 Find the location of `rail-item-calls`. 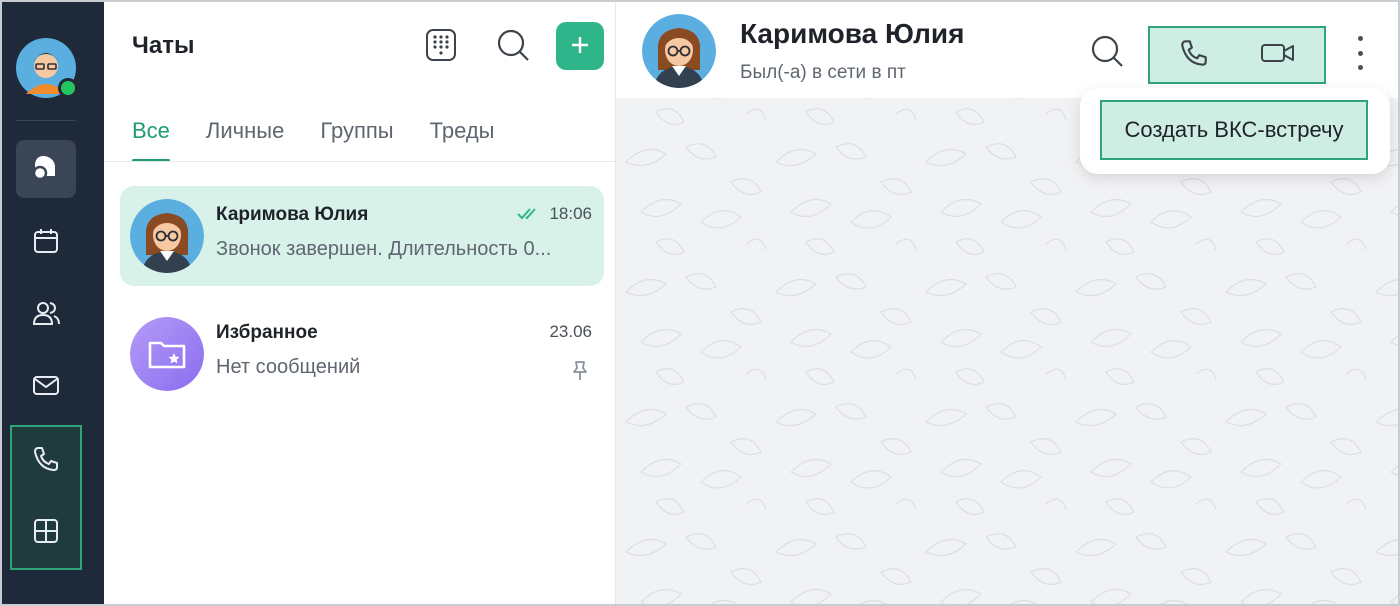

rail-item-calls is located at coordinates (46, 461).